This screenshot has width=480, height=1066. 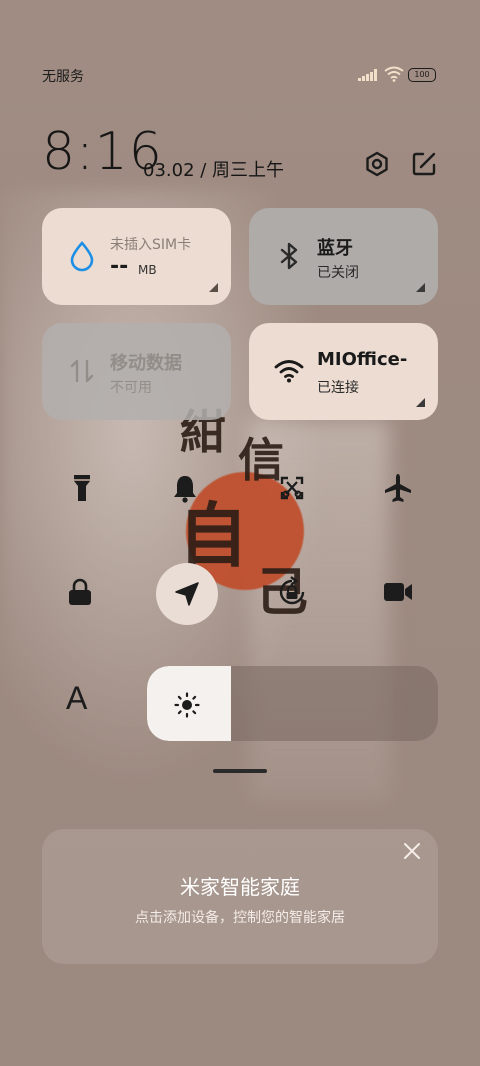 What do you see at coordinates (362, 359) in the screenshot?
I see `wifi-network-name: MIOffice-` at bounding box center [362, 359].